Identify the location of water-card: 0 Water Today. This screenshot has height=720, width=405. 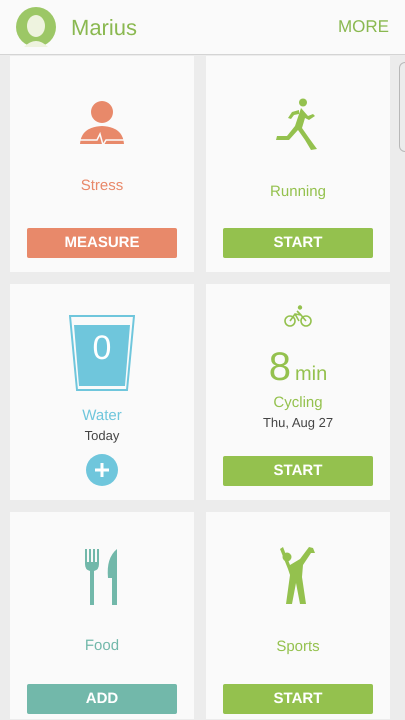
(102, 392).